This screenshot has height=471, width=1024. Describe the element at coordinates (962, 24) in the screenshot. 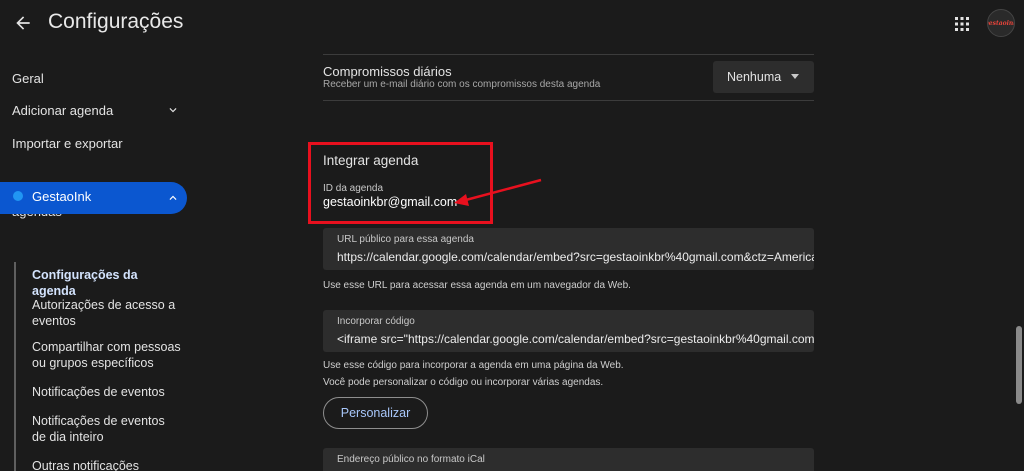

I see `grid-apps-icon` at that location.